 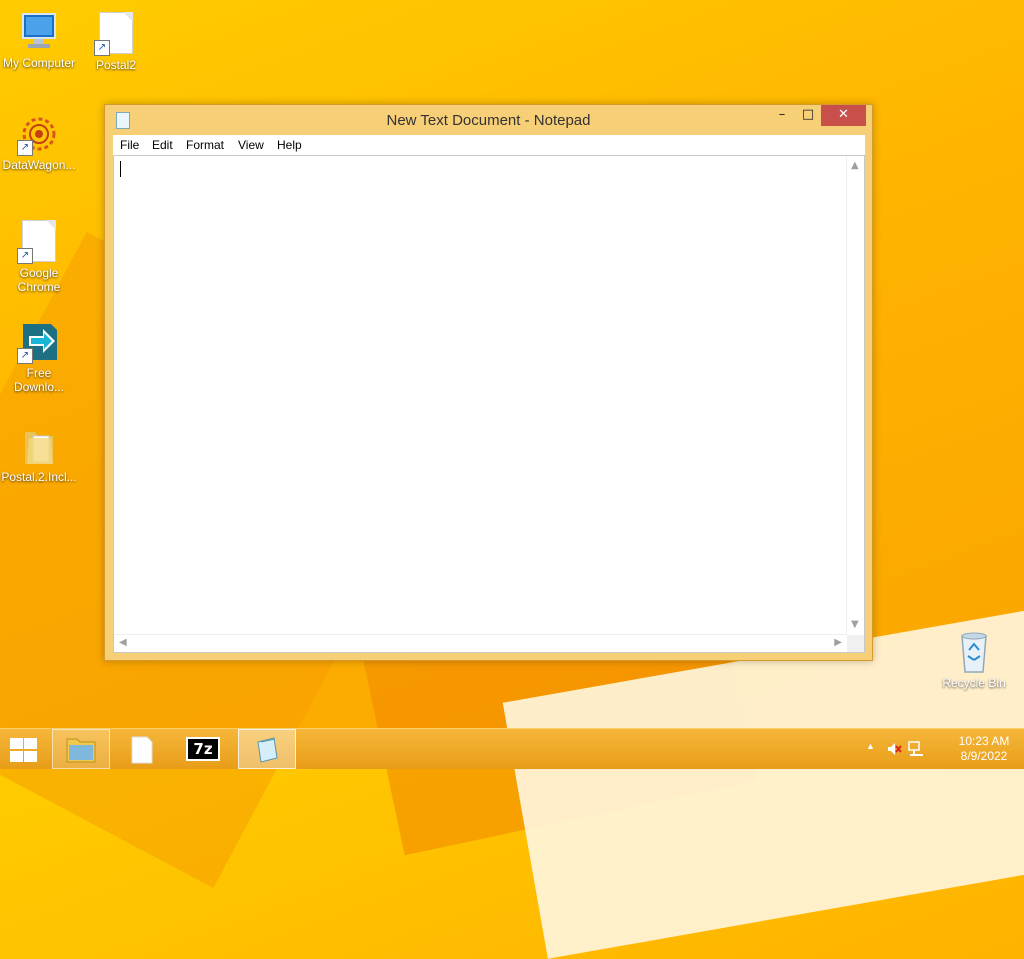 I want to click on clock: 10:23 AM 8/9/2022, so click(x=984, y=749).